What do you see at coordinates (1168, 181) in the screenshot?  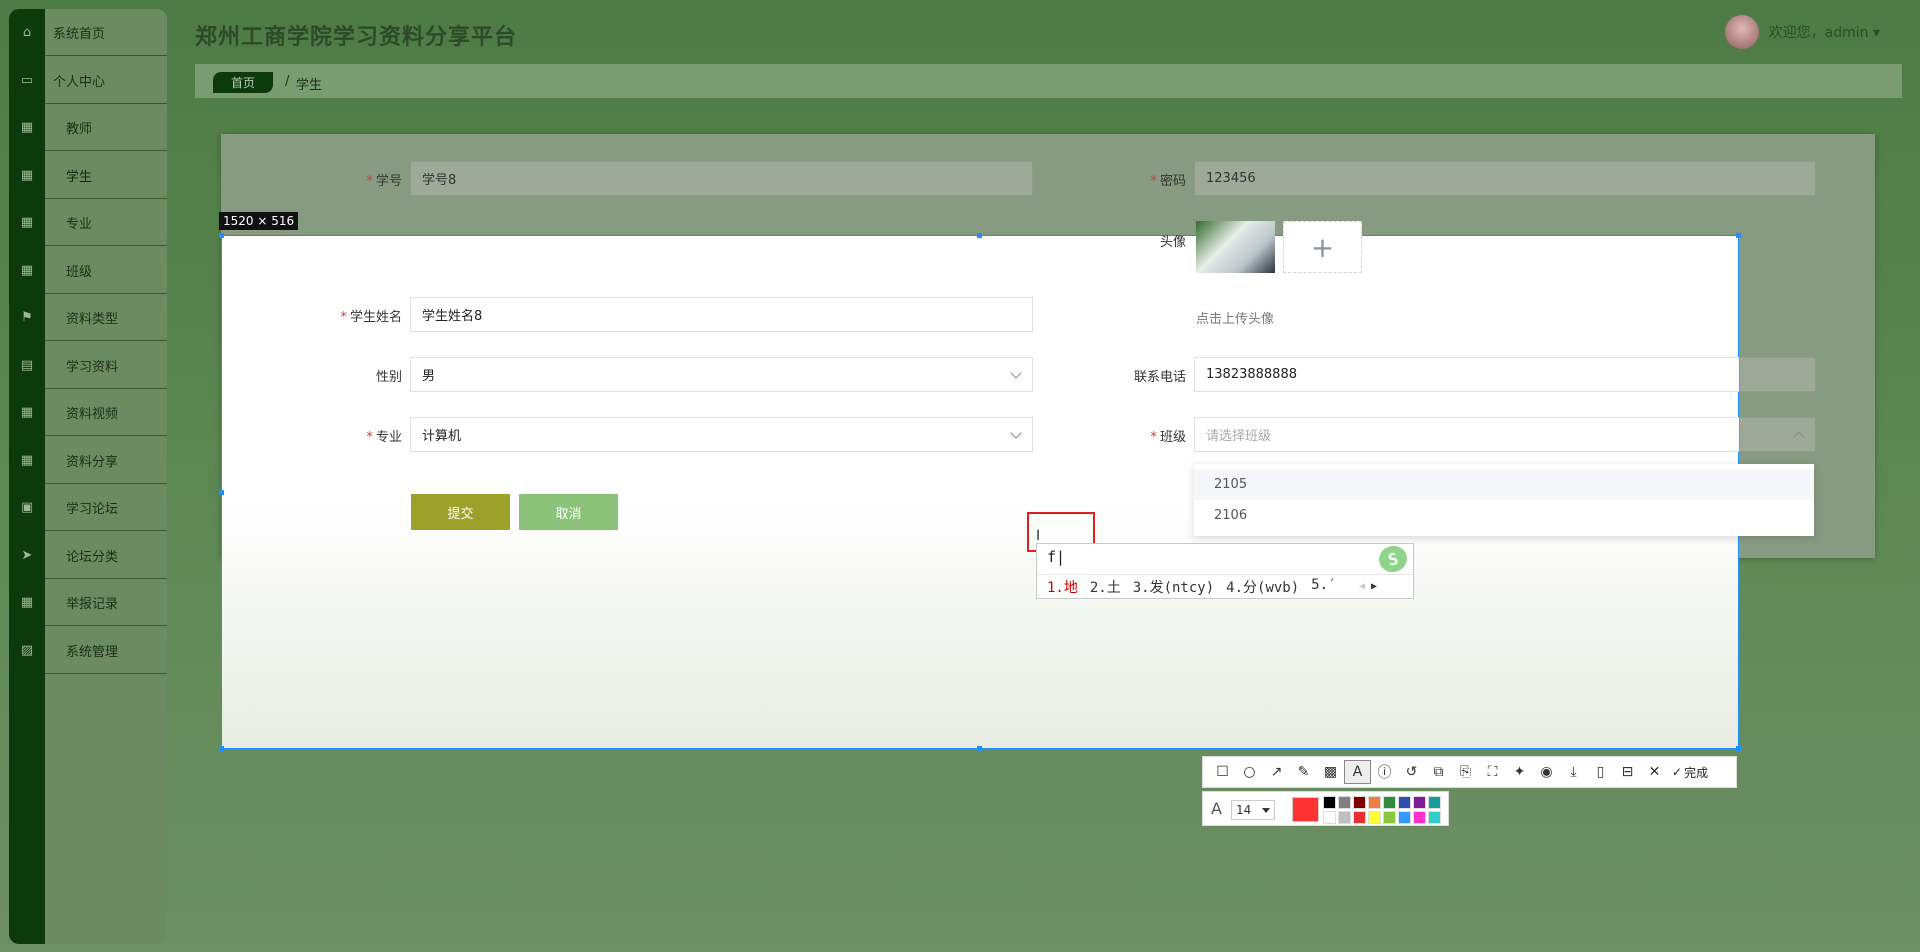 I see `password-label: * 密码` at bounding box center [1168, 181].